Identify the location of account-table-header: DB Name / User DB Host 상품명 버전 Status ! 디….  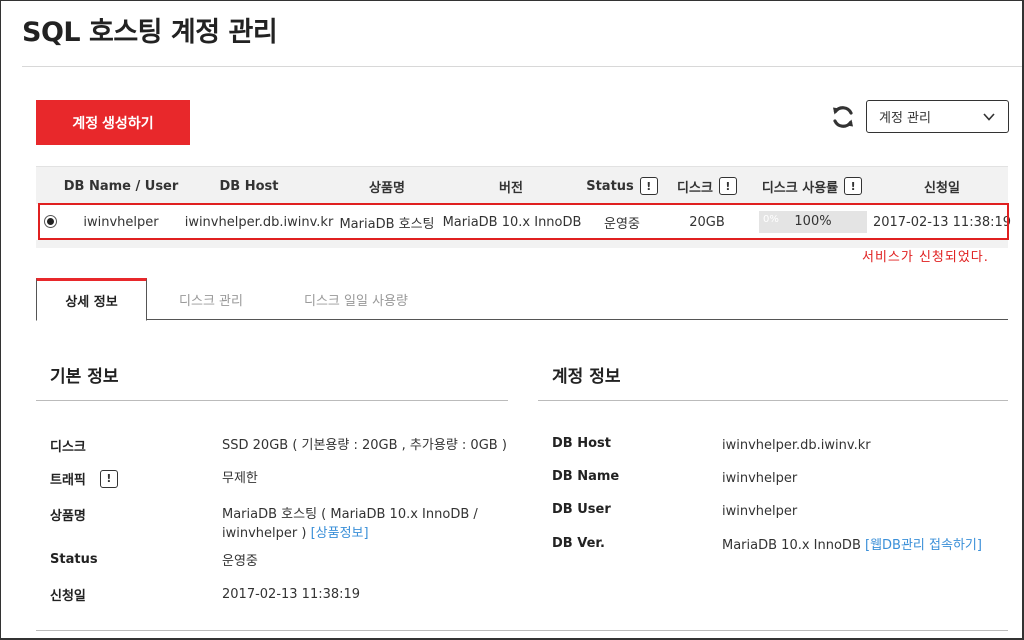
(522, 185).